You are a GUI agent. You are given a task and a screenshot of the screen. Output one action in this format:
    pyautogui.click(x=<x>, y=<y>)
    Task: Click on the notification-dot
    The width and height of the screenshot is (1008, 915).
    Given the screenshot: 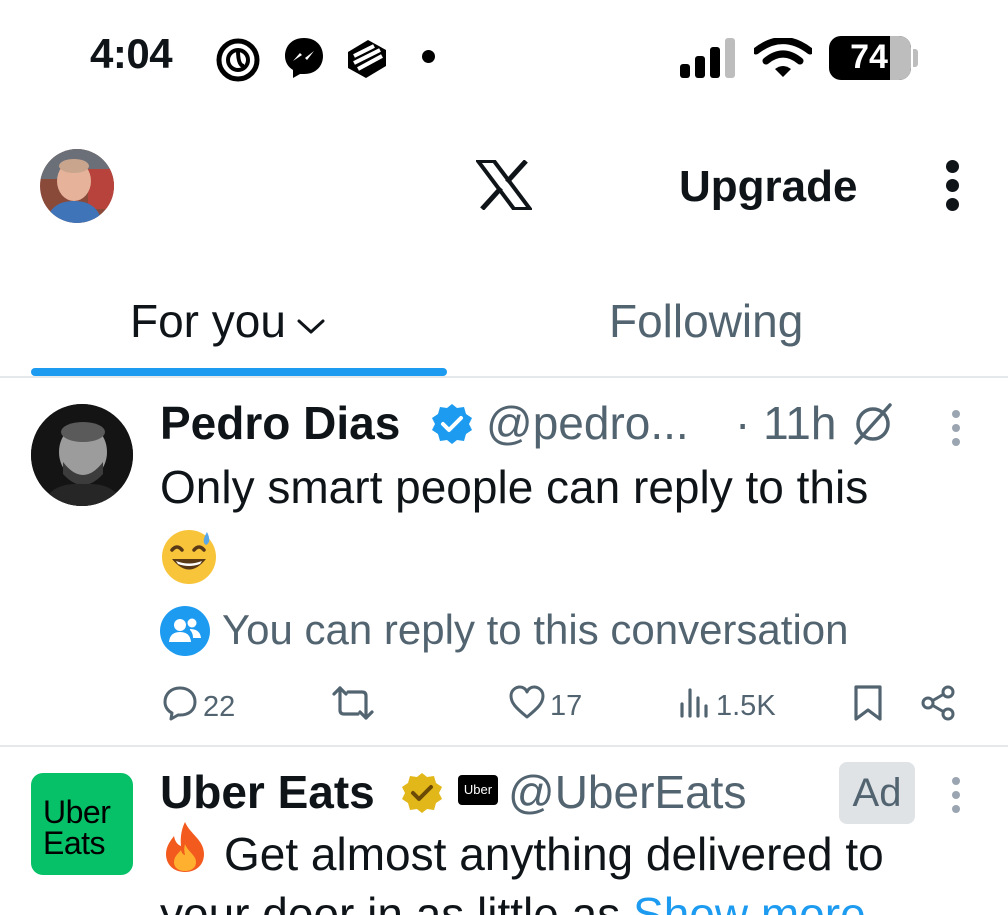 What is the action you would take?
    pyautogui.click(x=428, y=56)
    